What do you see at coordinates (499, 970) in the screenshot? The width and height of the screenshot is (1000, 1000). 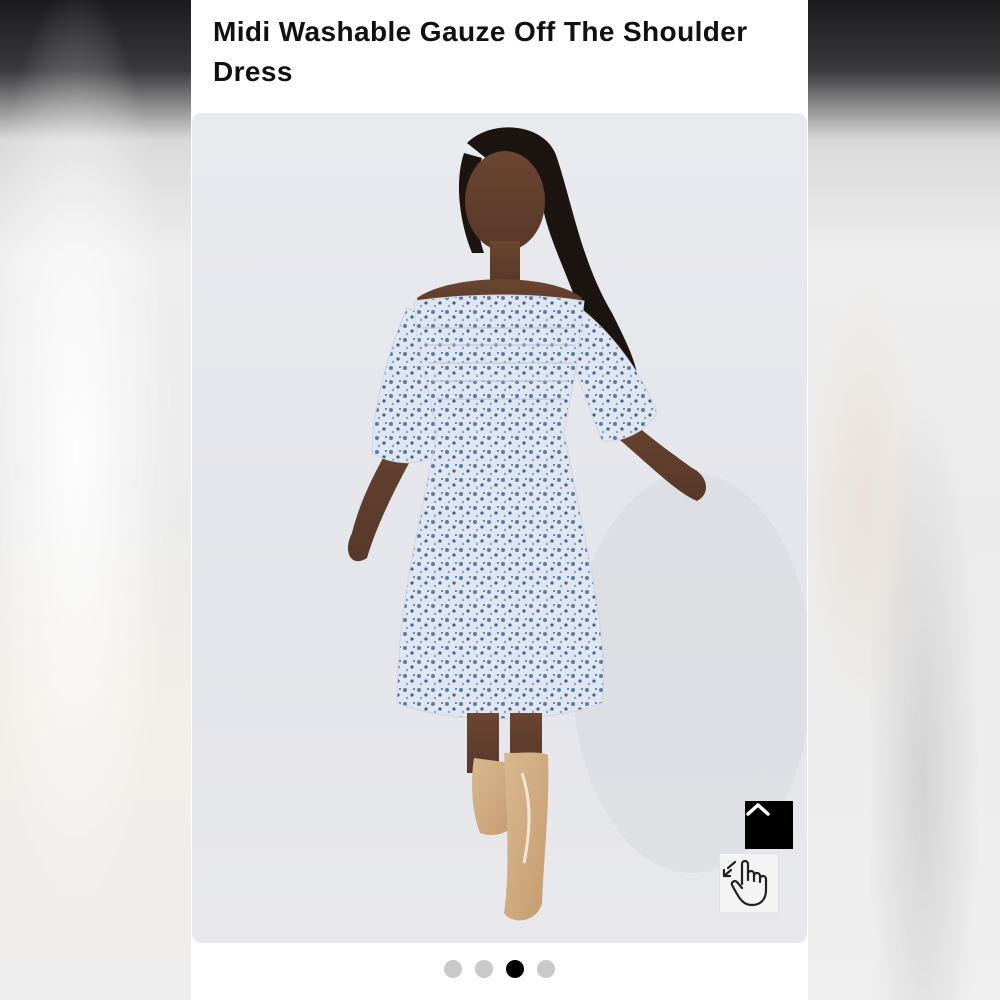 I see `gallery-pagination` at bounding box center [499, 970].